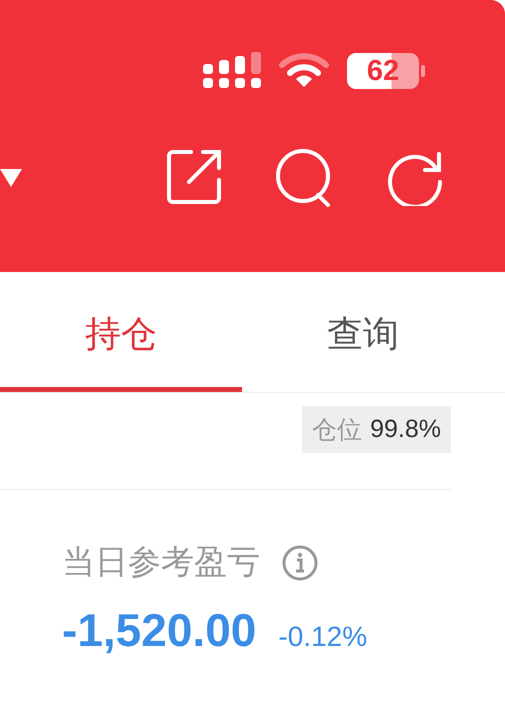  What do you see at coordinates (304, 71) in the screenshot?
I see `wifi-icon` at bounding box center [304, 71].